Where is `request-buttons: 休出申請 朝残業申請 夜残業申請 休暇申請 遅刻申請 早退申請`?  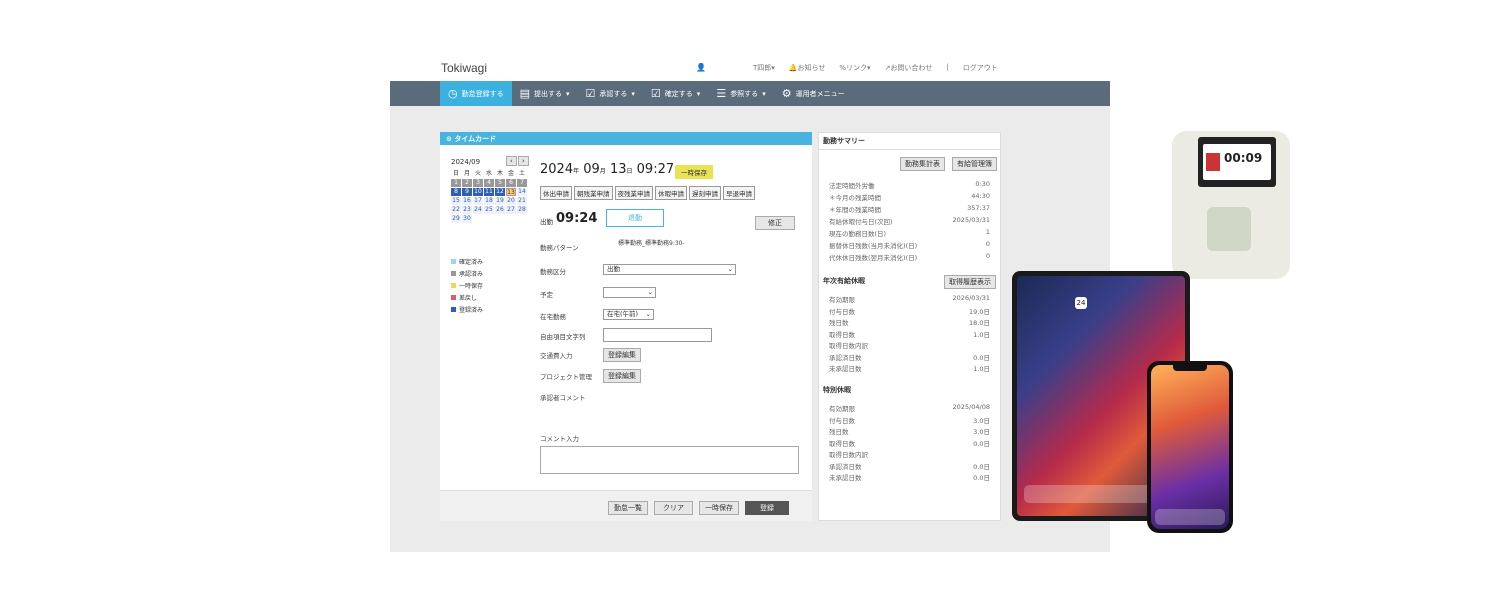
request-buttons: 休出申請 朝残業申請 夜残業申請 休暇申請 遅刻申請 早退申請 is located at coordinates (647, 193).